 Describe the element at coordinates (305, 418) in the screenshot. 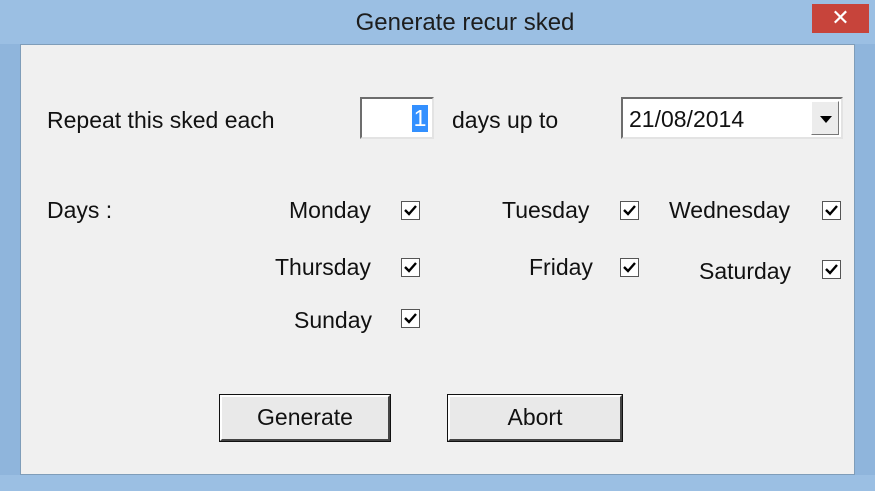

I see `generate-button: Generate` at that location.